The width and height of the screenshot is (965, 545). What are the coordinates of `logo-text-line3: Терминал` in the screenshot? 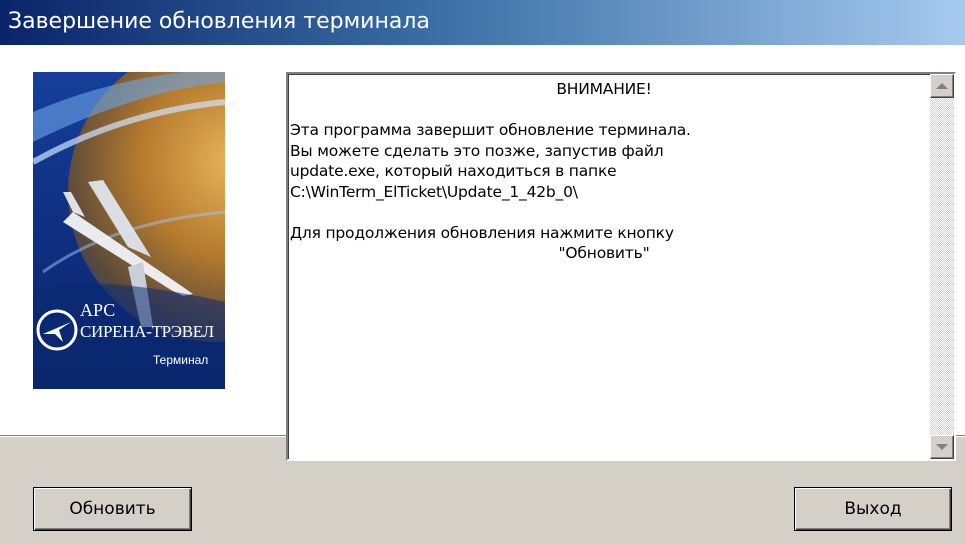 It's located at (181, 360).